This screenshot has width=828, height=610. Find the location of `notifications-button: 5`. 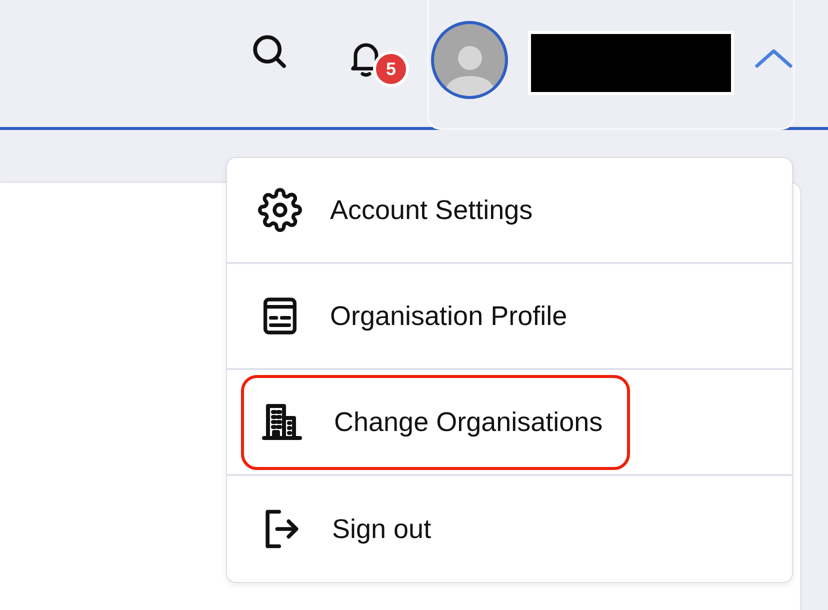

notifications-button: 5 is located at coordinates (379, 59).